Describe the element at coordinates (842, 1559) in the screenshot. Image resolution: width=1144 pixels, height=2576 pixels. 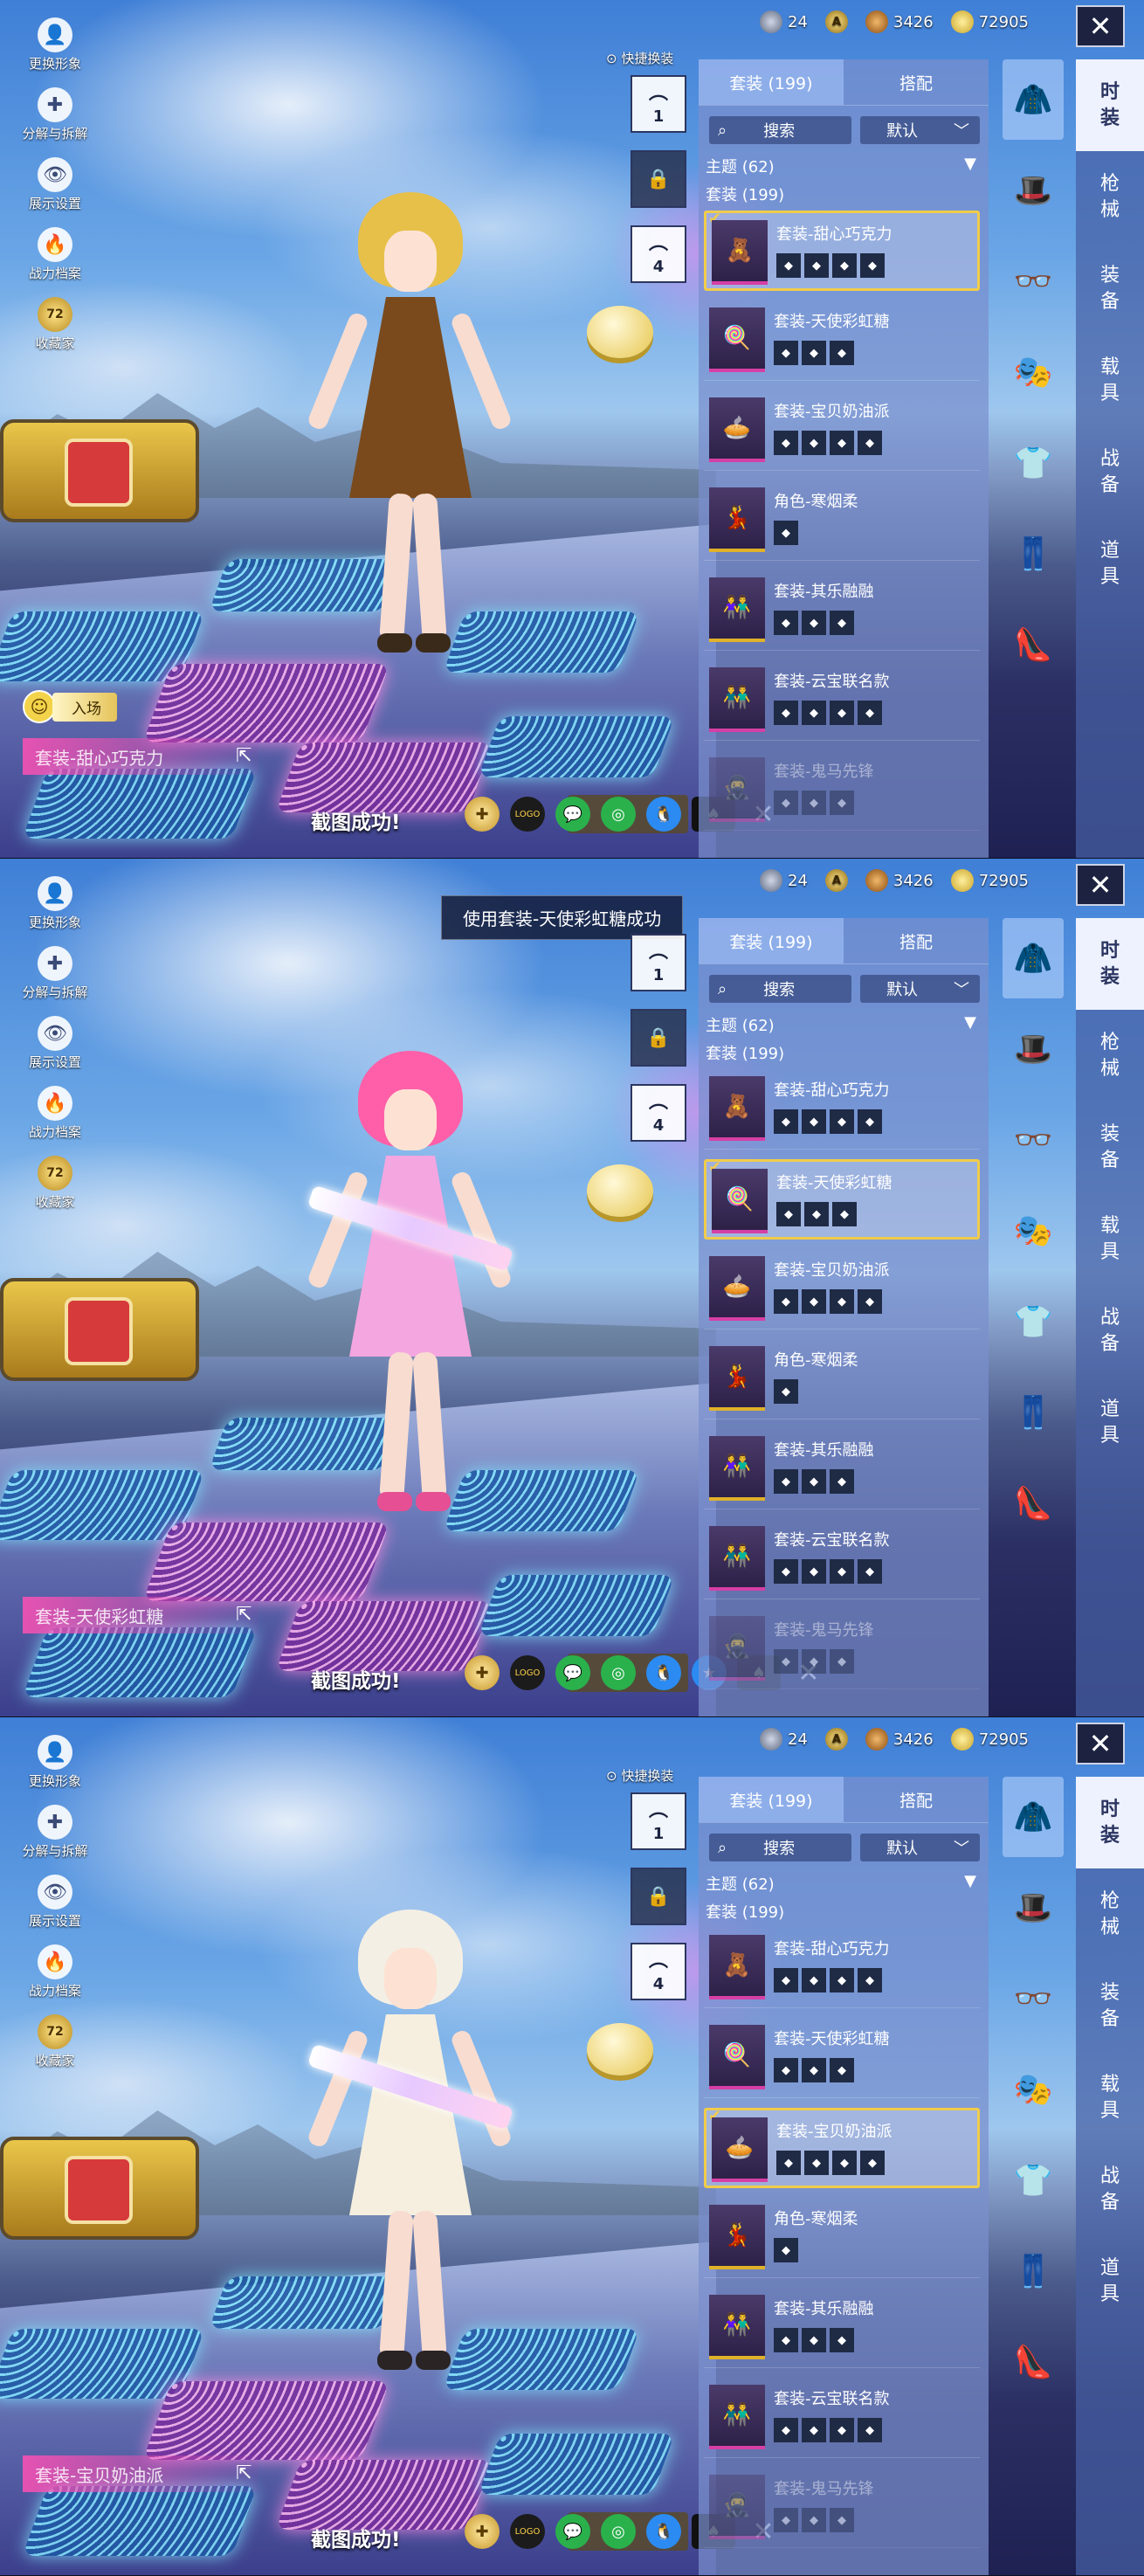
I see `outfit-list-item: 👬 套装-云宝联名款 ◆ ◆ ◆ ◆` at that location.